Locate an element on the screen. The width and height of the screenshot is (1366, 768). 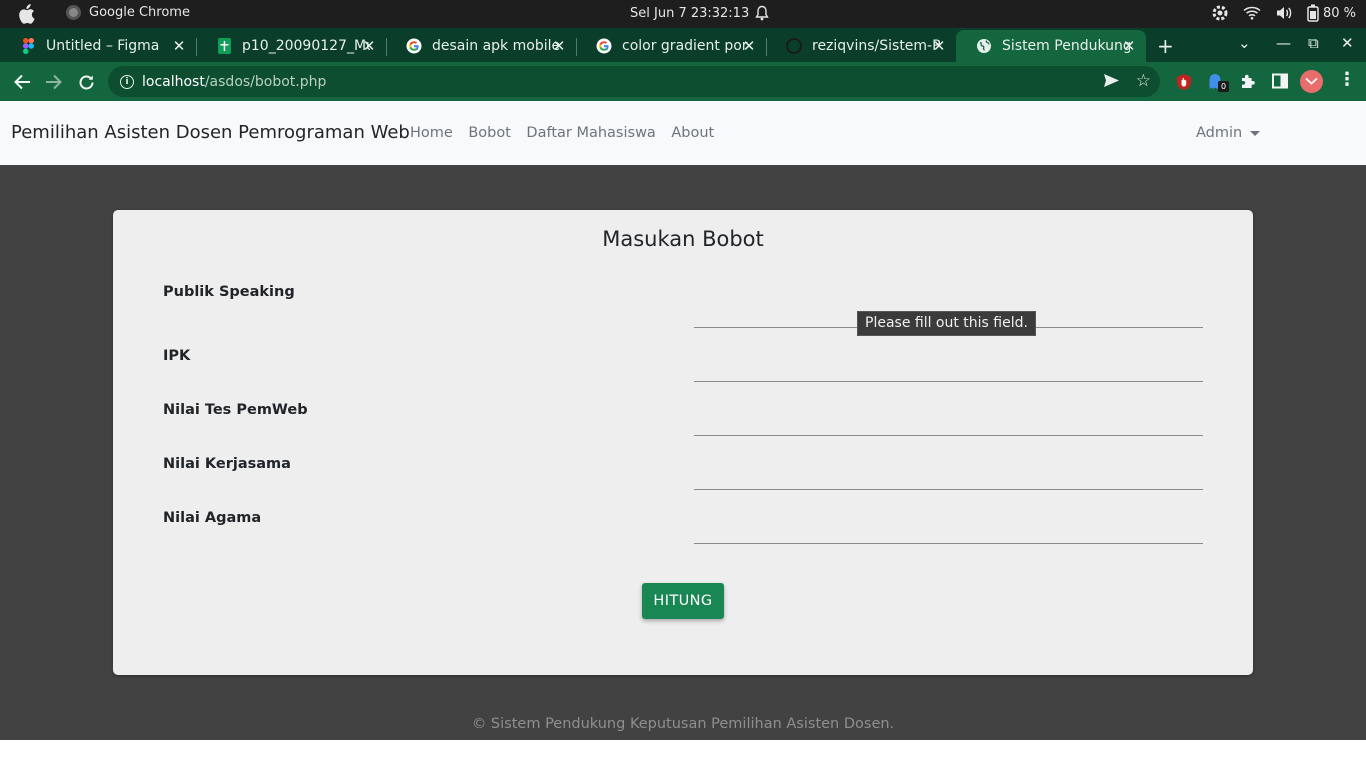
extension-badge-count: 0 is located at coordinates (1223, 86).